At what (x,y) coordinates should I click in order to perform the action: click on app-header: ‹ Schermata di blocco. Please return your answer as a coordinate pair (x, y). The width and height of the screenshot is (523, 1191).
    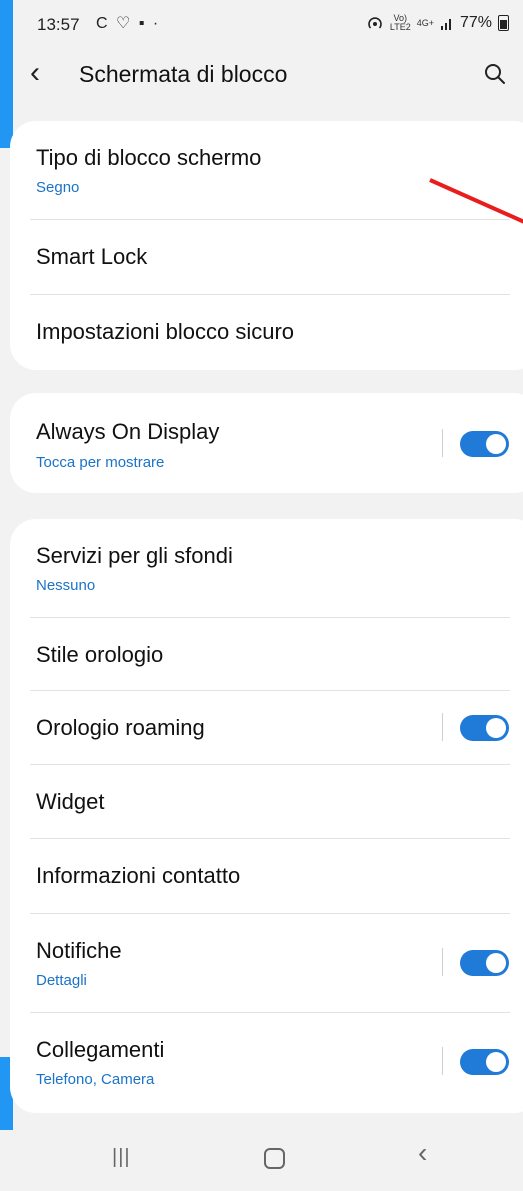
    Looking at the image, I should click on (261, 75).